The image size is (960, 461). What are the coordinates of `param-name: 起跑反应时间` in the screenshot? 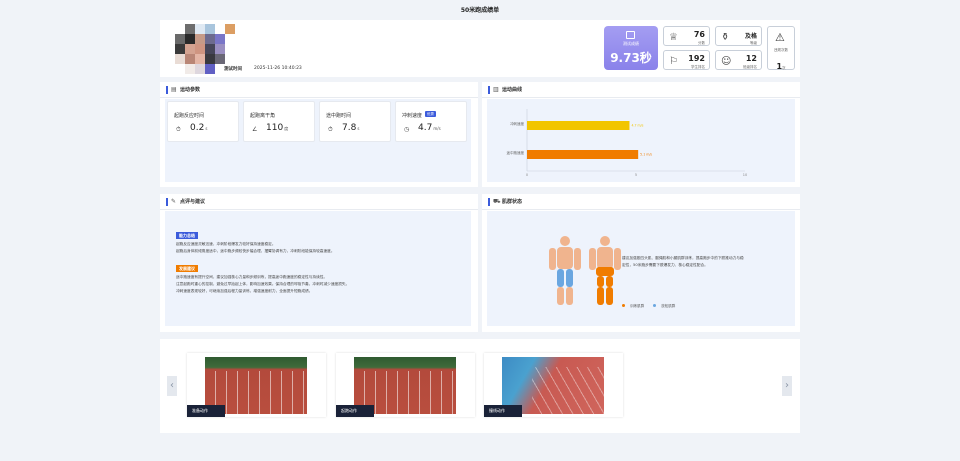 It's located at (189, 116).